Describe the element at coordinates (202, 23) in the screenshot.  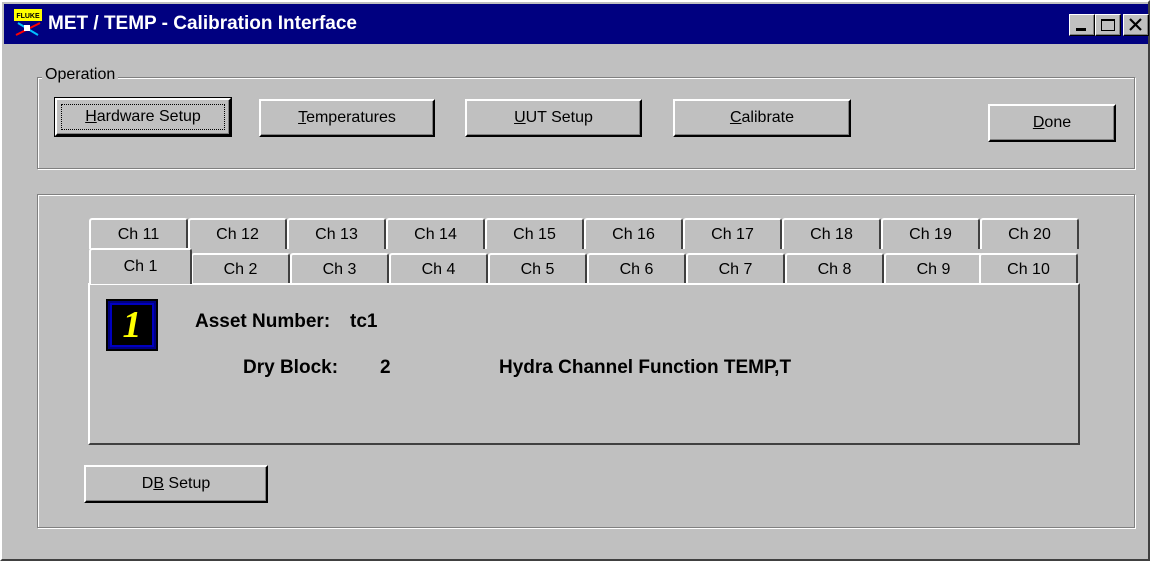
I see `window-title: MET / TEMP - Calibration Interface` at that location.